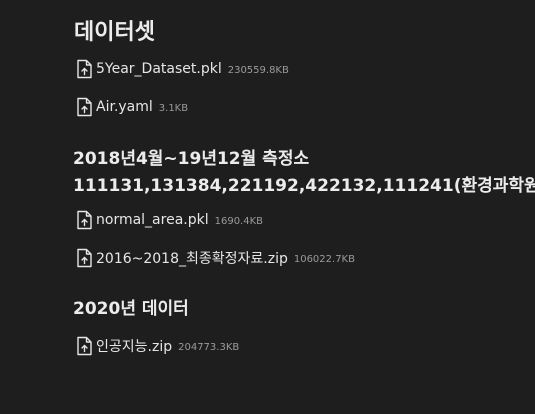 This screenshot has height=414, width=535. I want to click on file-size: 3.1KB, so click(173, 108).